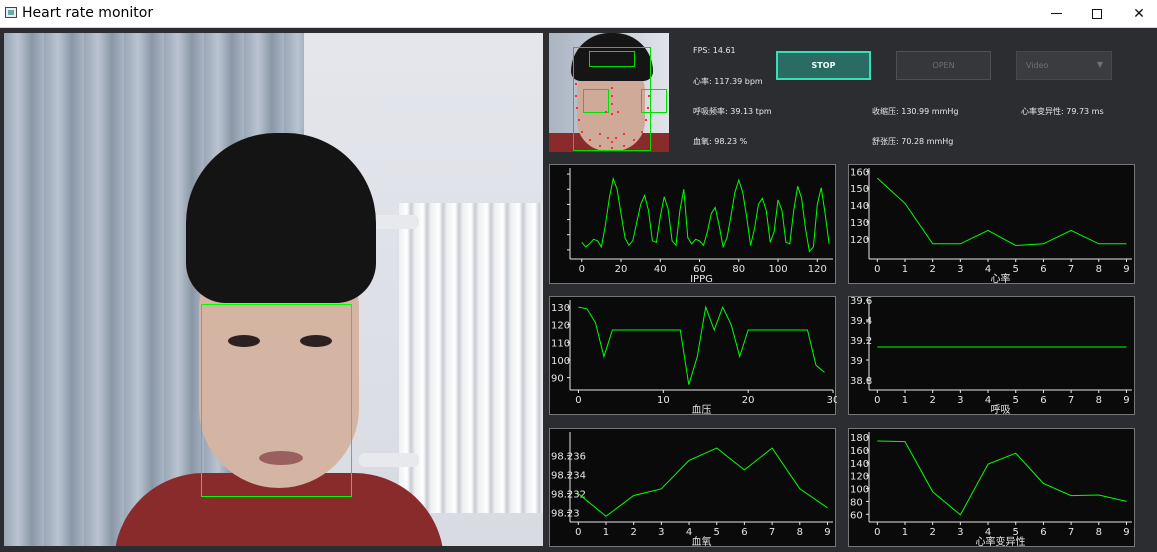 The image size is (1157, 552). What do you see at coordinates (861, 321) in the screenshot?
I see `y-tick-label: 39.4` at bounding box center [861, 321].